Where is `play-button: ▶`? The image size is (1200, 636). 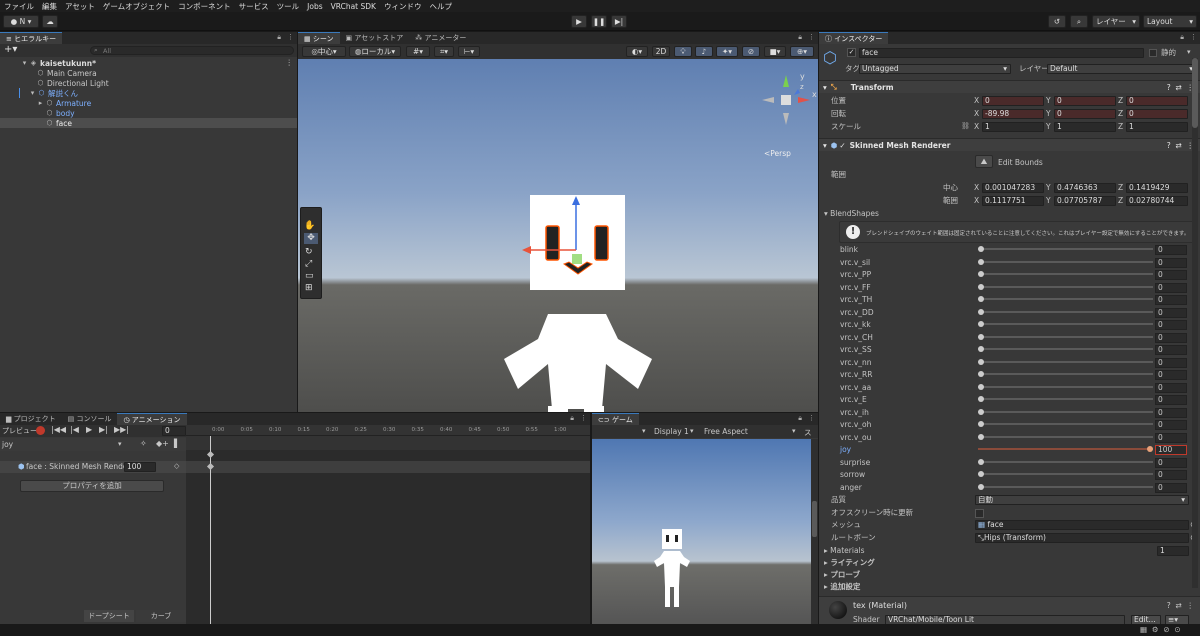
play-button: ▶ is located at coordinates (579, 21).